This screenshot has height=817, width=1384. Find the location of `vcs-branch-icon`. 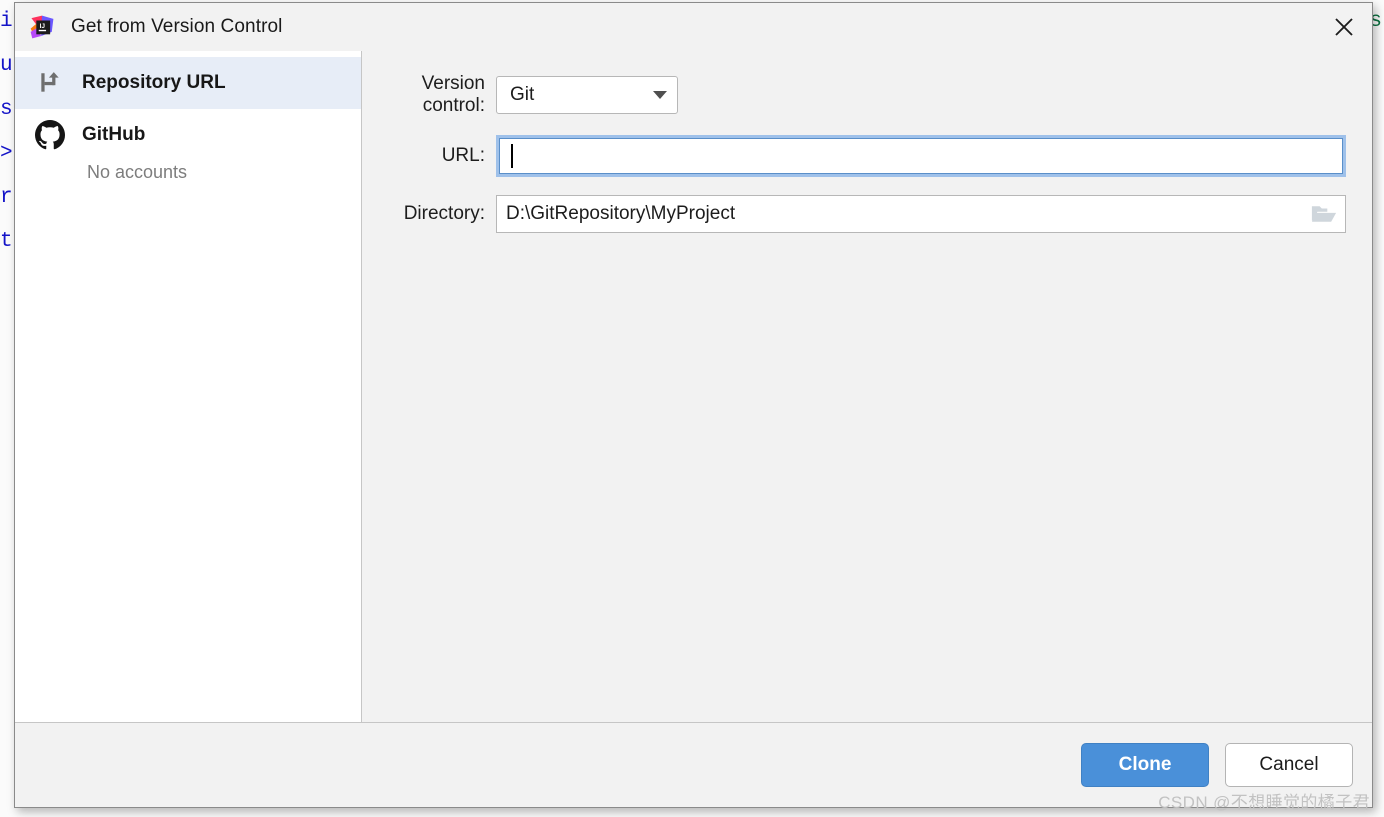

vcs-branch-icon is located at coordinates (50, 83).